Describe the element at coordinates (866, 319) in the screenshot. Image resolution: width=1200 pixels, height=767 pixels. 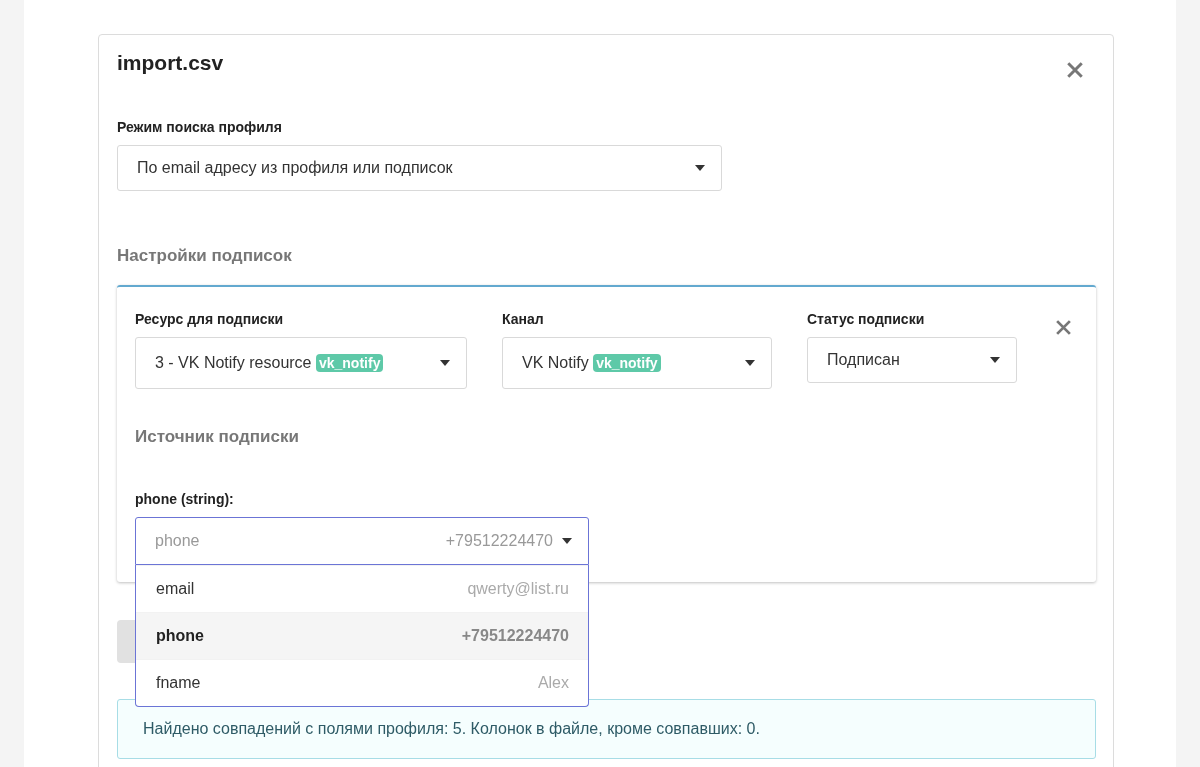
I see `field-label: Статус подписки` at that location.